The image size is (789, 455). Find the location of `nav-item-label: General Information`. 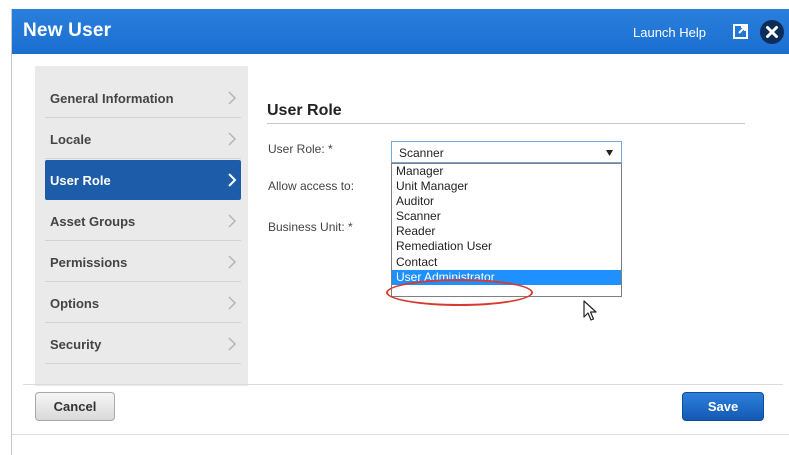

nav-item-label: General Information is located at coordinates (112, 98).